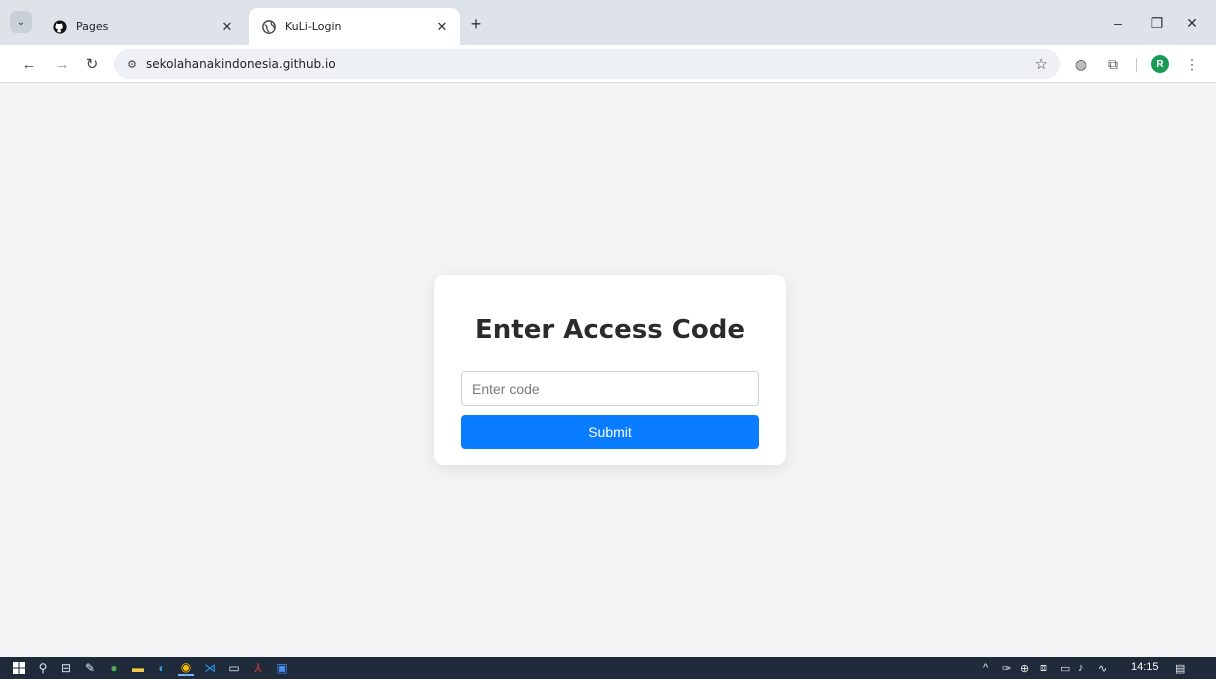  What do you see at coordinates (19, 668) in the screenshot?
I see `windows-start-icon` at bounding box center [19, 668].